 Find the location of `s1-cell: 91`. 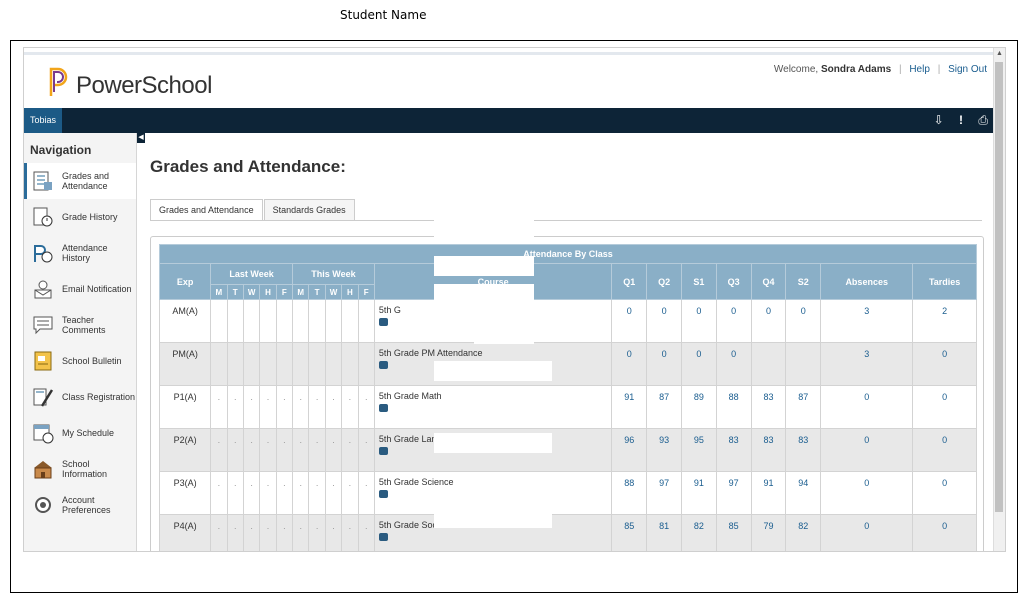

s1-cell: 91 is located at coordinates (698, 493).